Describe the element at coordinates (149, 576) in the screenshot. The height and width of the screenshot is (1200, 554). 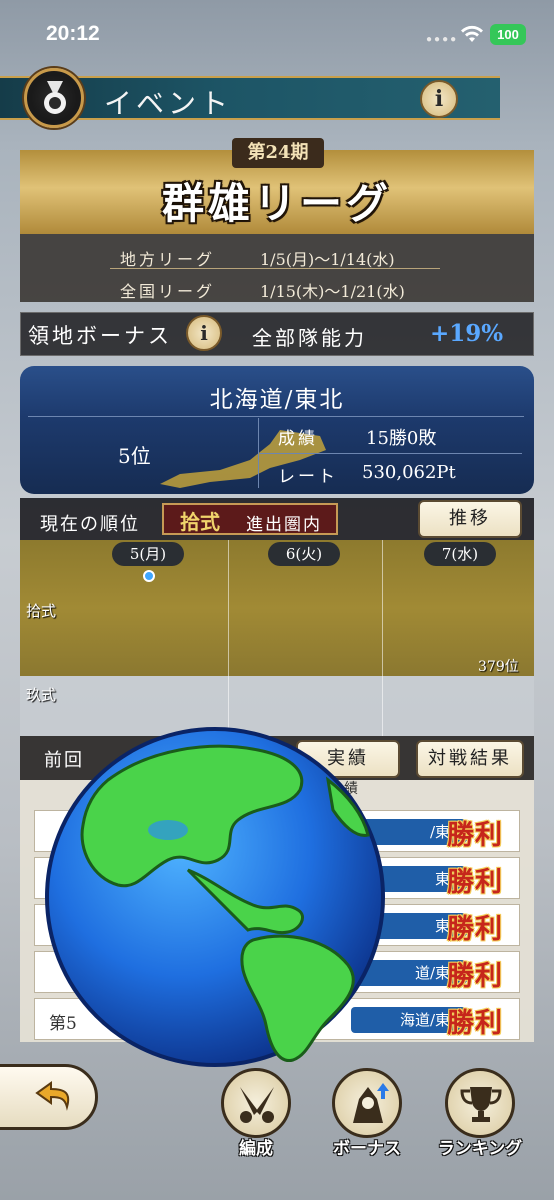
I see `chart-rank-point` at that location.